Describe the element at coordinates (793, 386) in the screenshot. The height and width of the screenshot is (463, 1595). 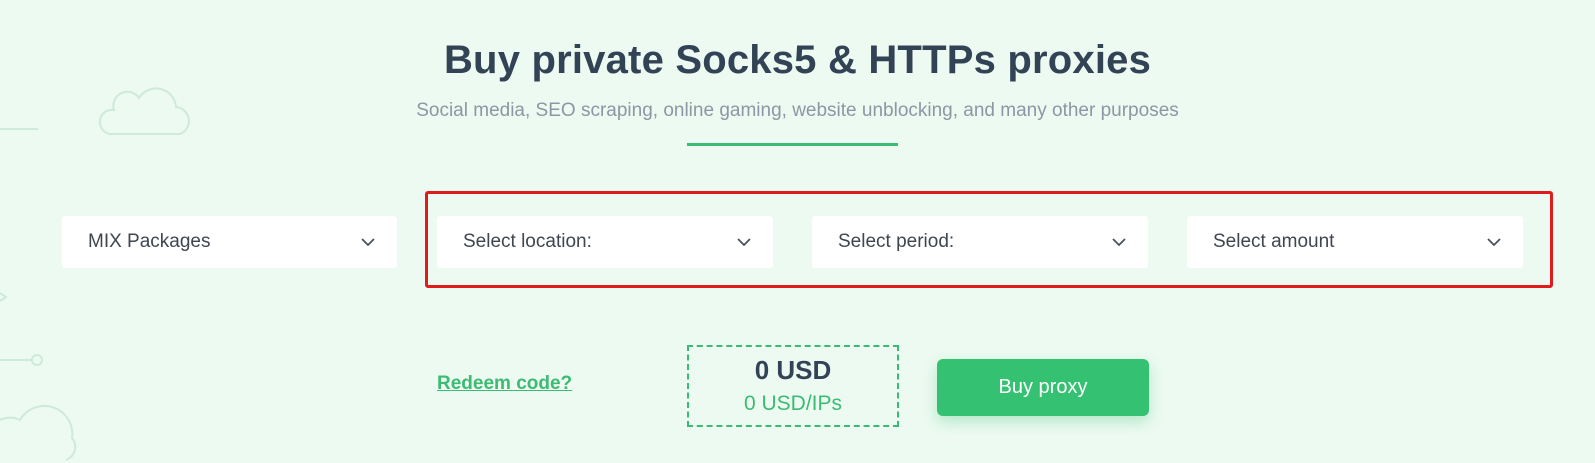
I see `price-summary: 0 USD 0 USD/IPs` at that location.